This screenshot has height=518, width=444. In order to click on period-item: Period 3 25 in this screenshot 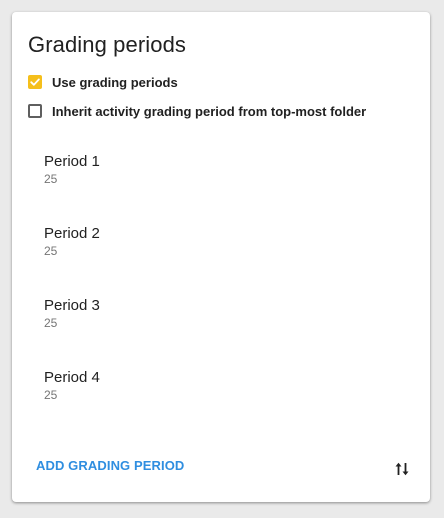, I will do `click(72, 313)`.